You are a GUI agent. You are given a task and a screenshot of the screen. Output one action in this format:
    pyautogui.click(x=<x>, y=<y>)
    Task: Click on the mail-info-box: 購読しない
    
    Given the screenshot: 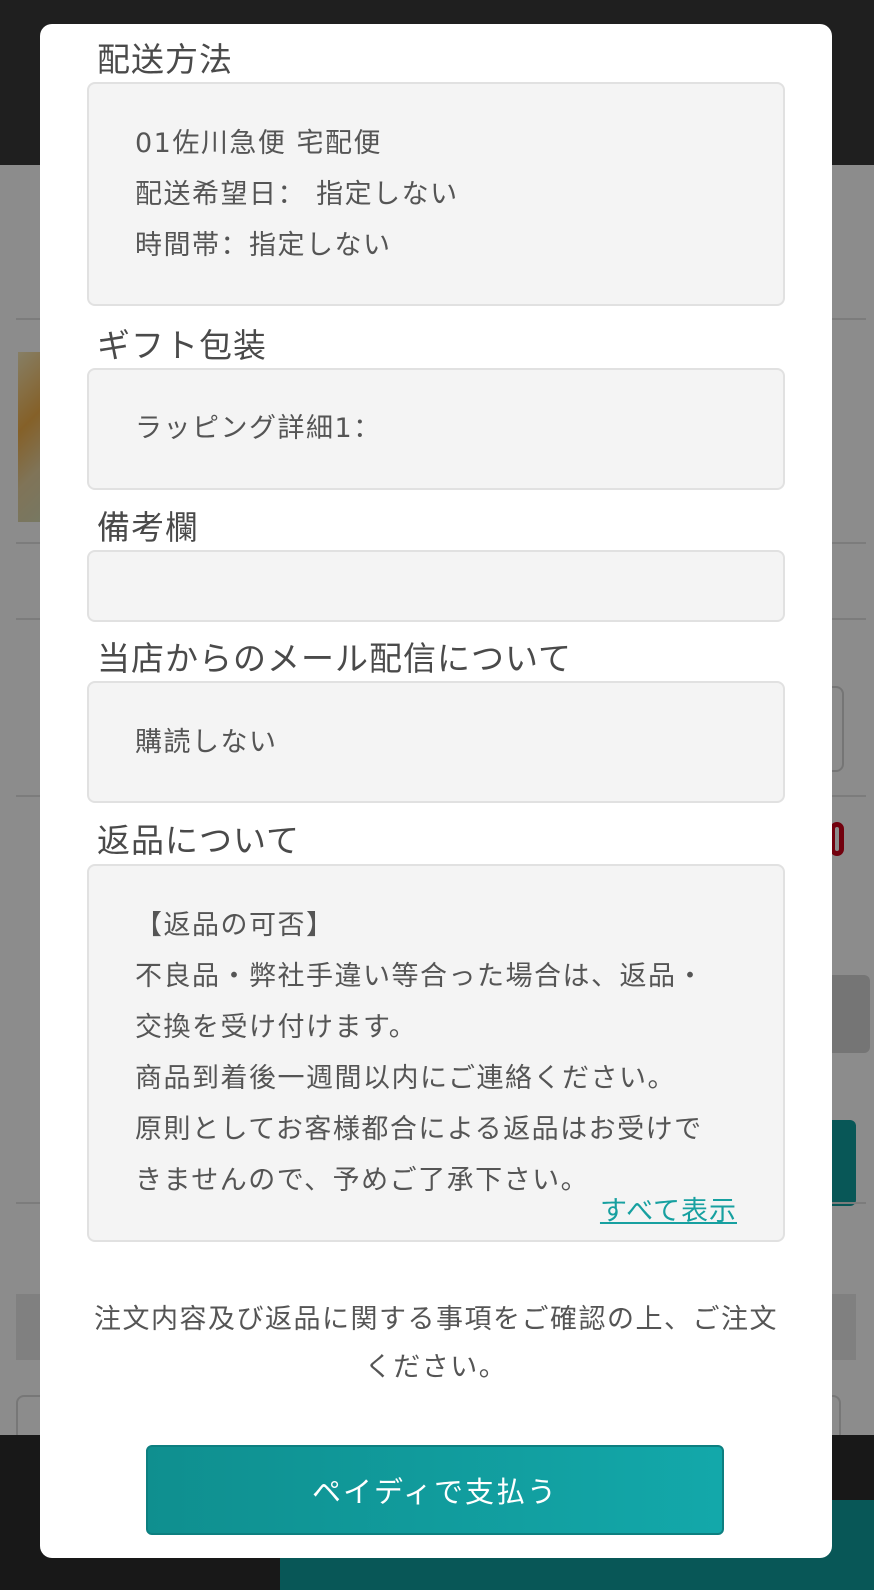 What is the action you would take?
    pyautogui.click(x=436, y=742)
    